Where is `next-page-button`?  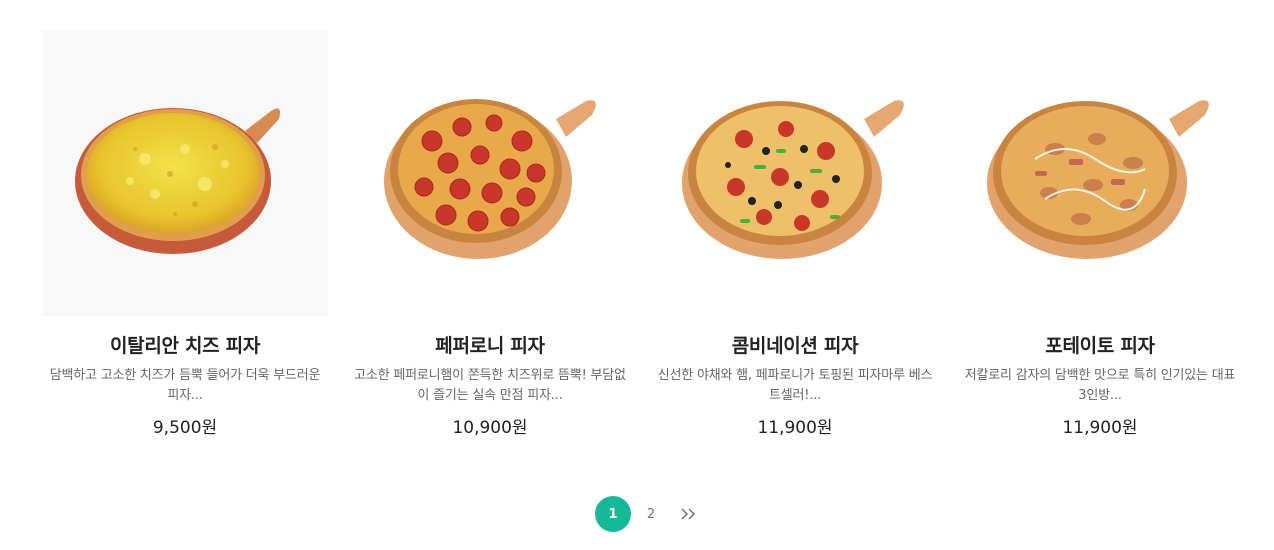
next-page-button is located at coordinates (689, 514).